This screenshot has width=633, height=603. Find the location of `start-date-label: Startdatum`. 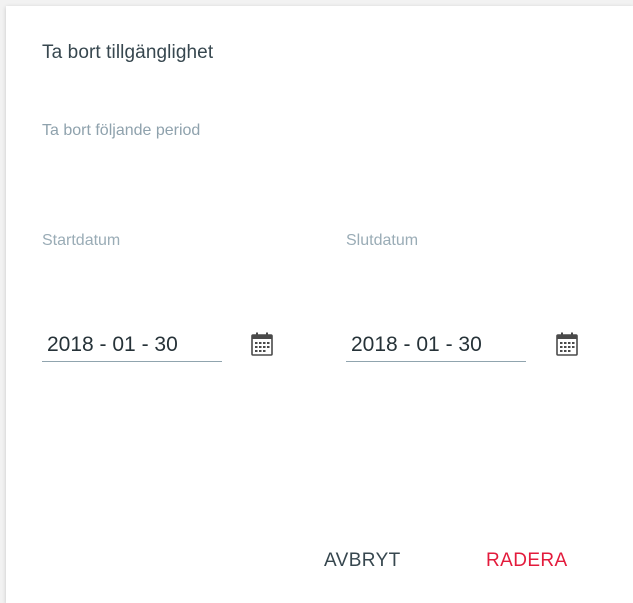

start-date-label: Startdatum is located at coordinates (81, 240).